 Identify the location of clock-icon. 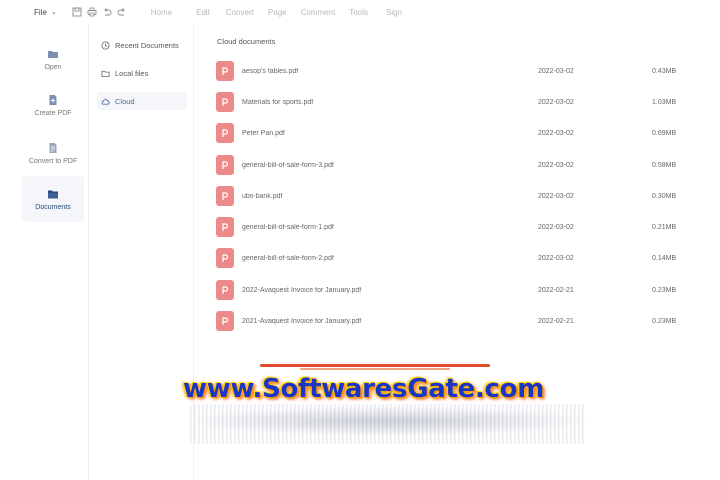
(105, 45).